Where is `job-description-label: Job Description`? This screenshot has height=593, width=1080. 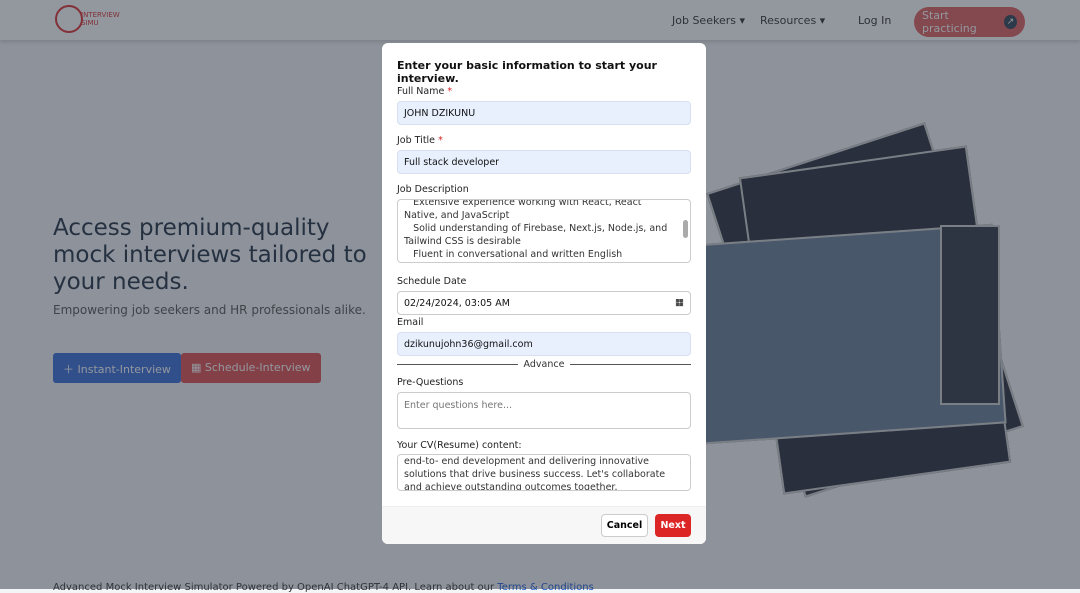 job-description-label: Job Description is located at coordinates (433, 189).